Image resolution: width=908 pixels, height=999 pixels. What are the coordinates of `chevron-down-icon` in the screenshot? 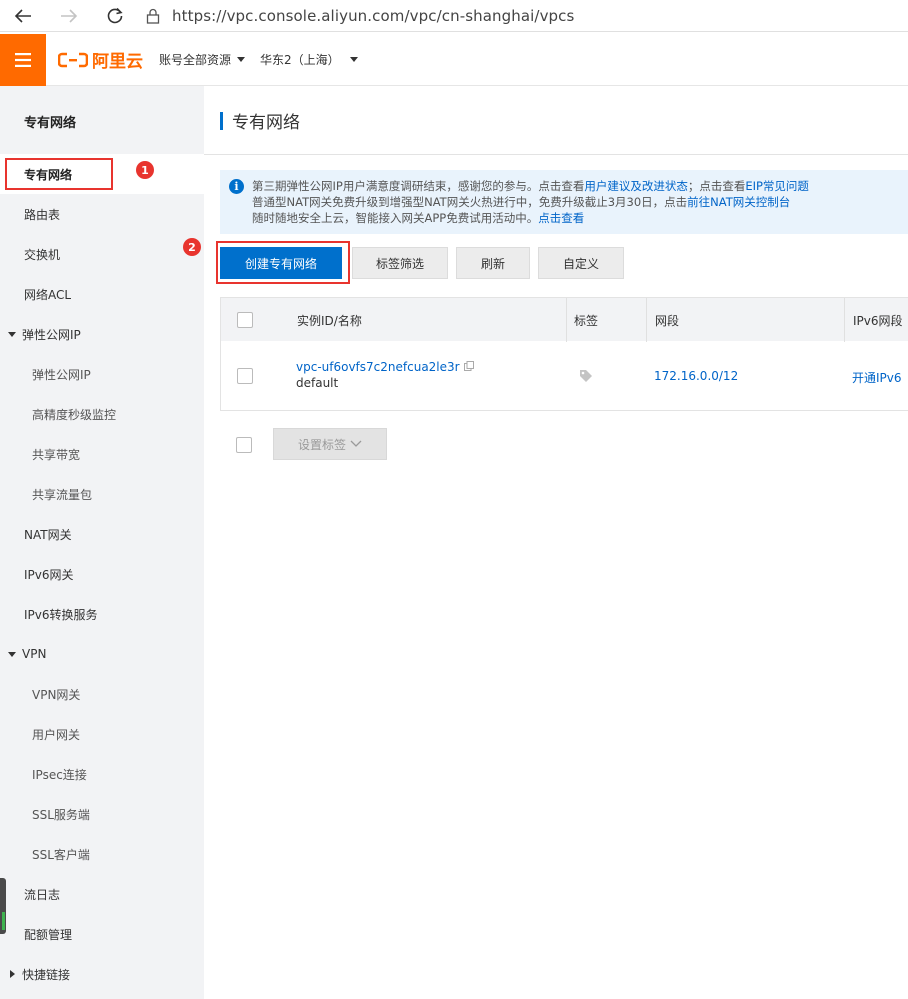 It's located at (356, 443).